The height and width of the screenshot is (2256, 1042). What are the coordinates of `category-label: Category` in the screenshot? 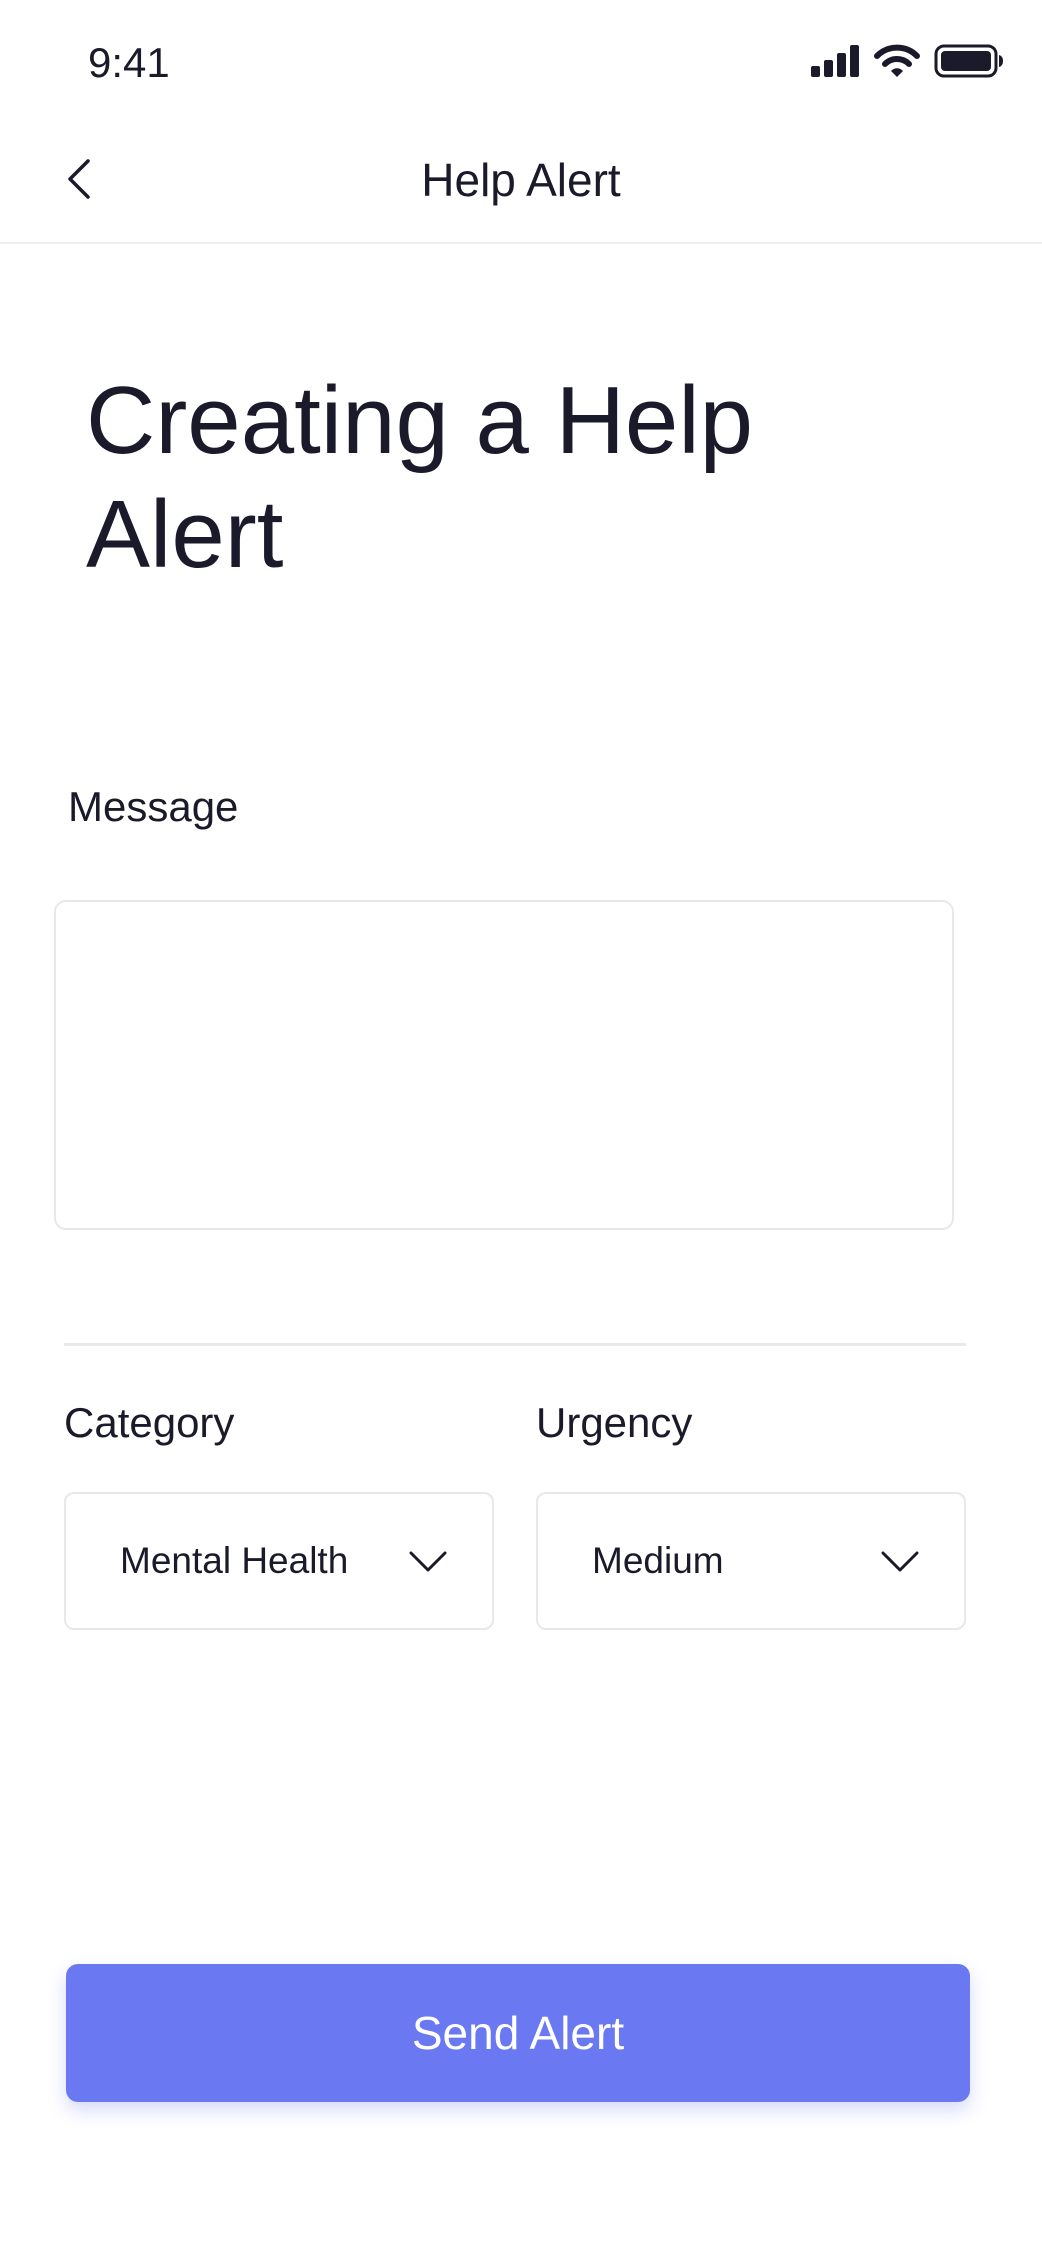 It's located at (149, 1422).